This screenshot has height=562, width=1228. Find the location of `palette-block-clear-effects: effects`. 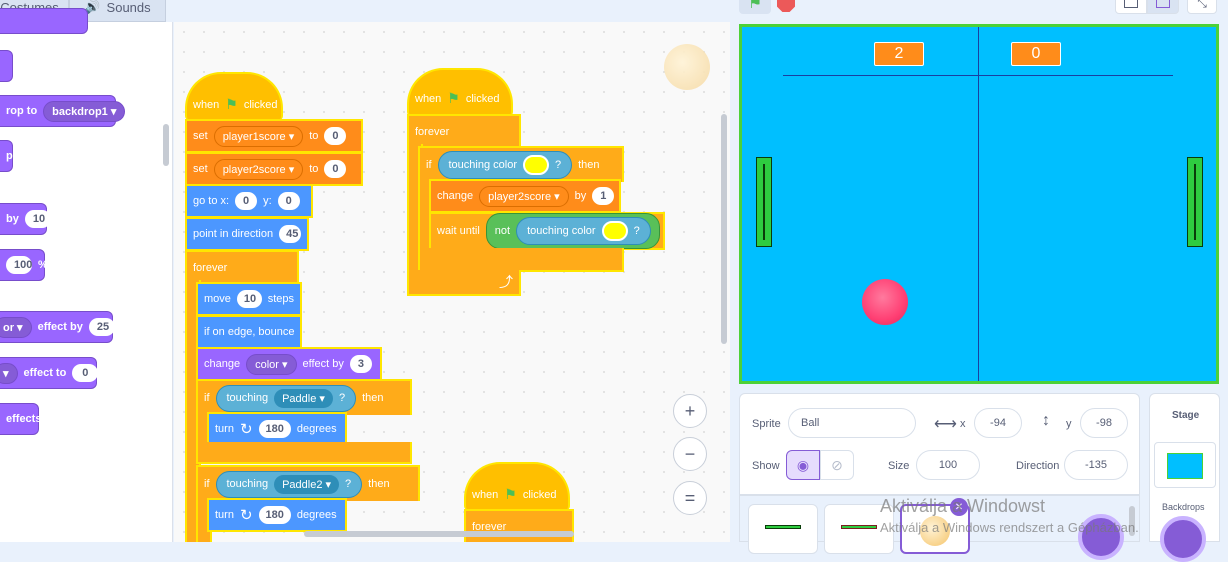

palette-block-clear-effects: effects is located at coordinates (20, 419).